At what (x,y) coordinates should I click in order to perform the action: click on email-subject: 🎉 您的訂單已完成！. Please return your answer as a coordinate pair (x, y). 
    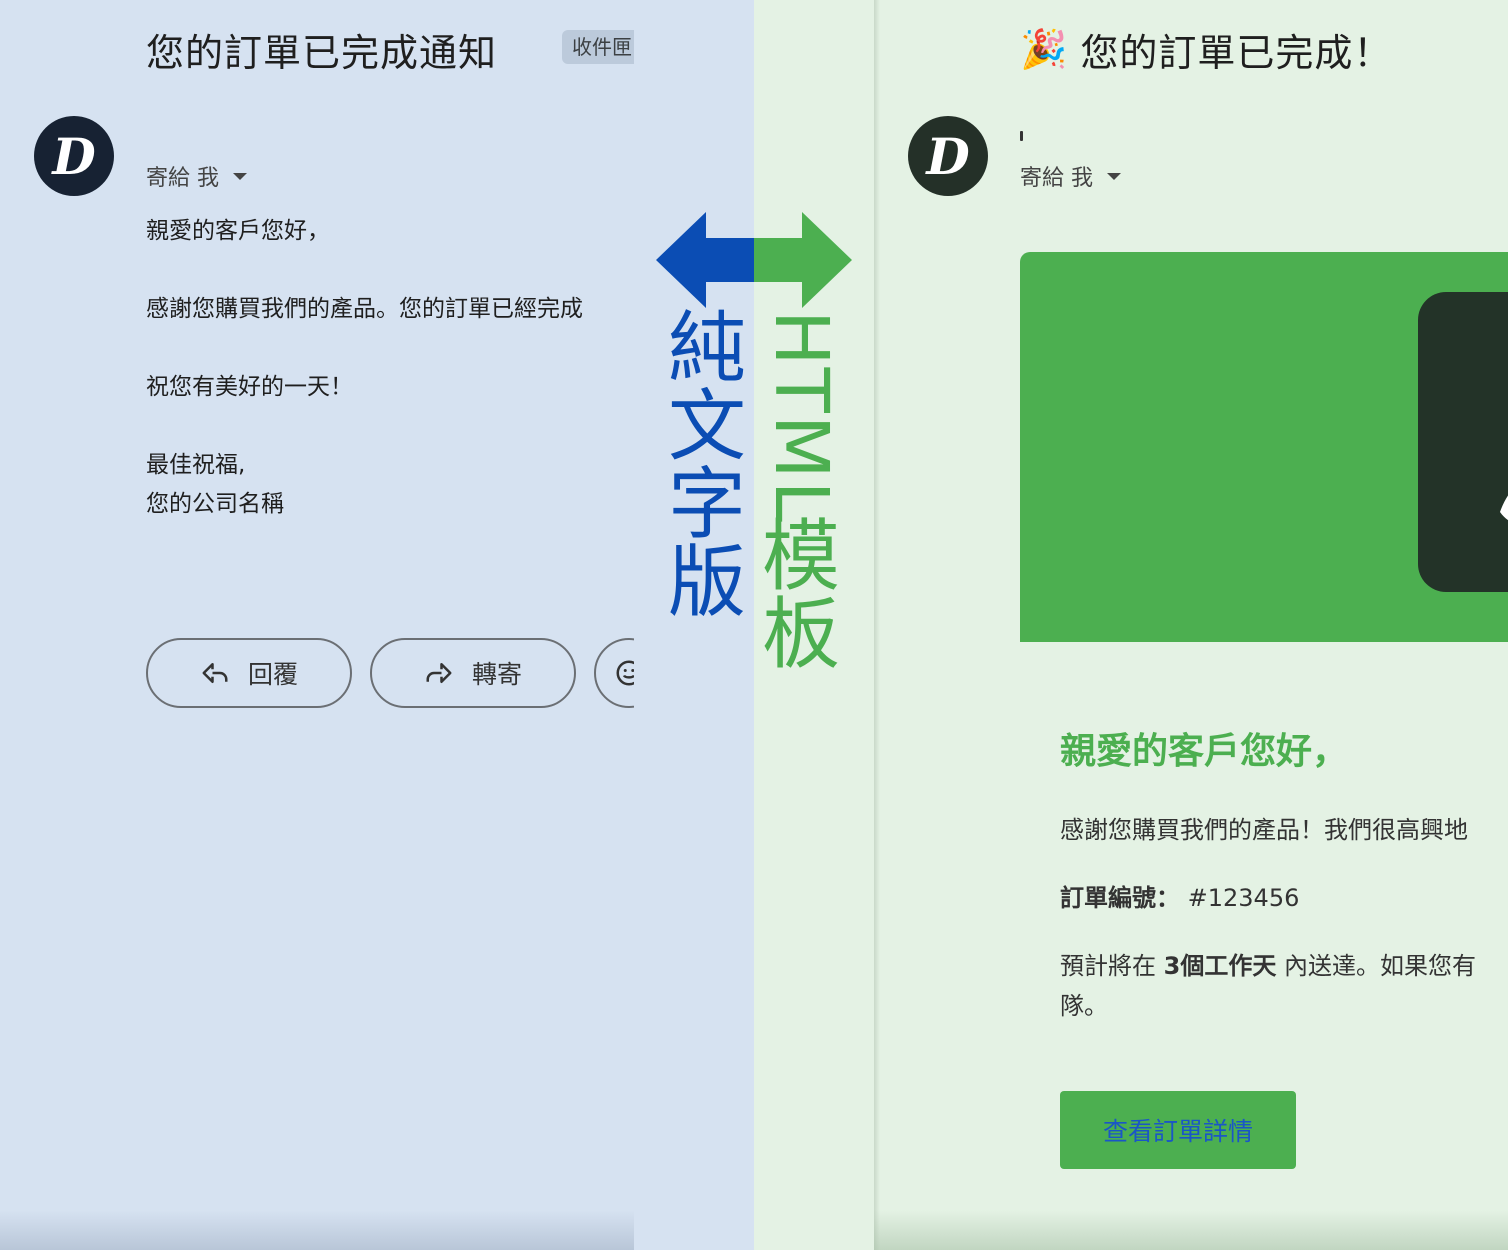
    Looking at the image, I should click on (1206, 49).